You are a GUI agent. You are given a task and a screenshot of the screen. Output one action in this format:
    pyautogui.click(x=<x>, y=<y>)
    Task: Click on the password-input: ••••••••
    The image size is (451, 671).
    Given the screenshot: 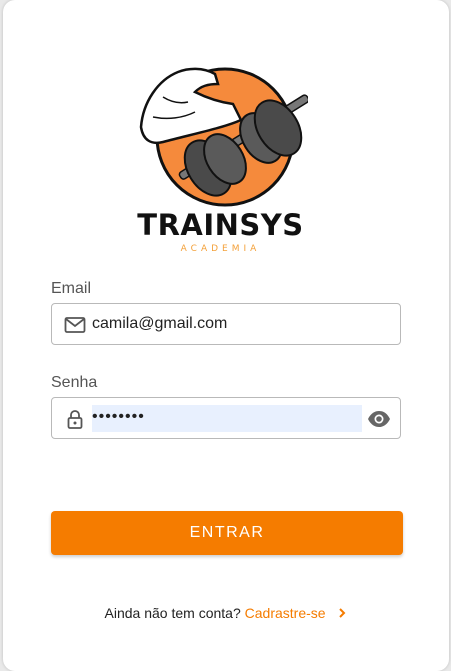 What is the action you would take?
    pyautogui.click(x=227, y=418)
    